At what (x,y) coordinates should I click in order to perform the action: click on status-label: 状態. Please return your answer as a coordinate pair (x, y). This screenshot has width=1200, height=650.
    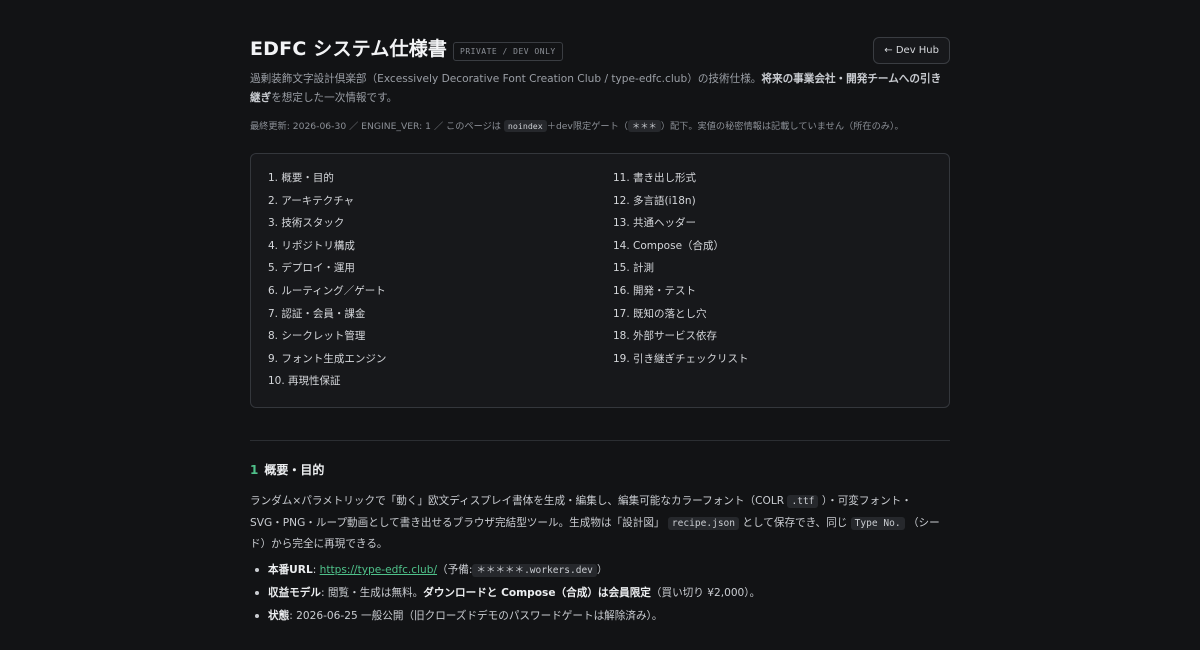
    Looking at the image, I should click on (279, 616).